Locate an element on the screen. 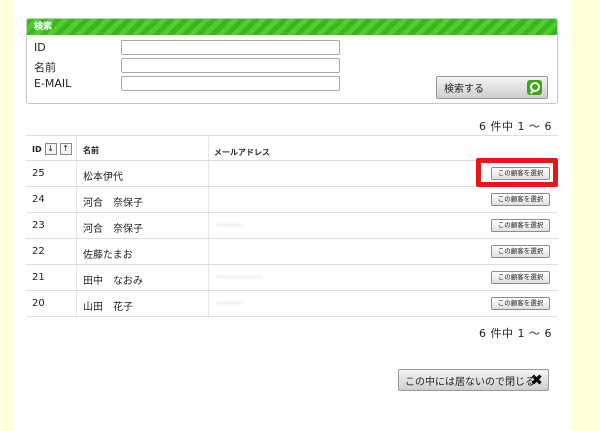 This screenshot has height=431, width=600. close-button-label: この中には居ないので閉じる is located at coordinates (470, 382).